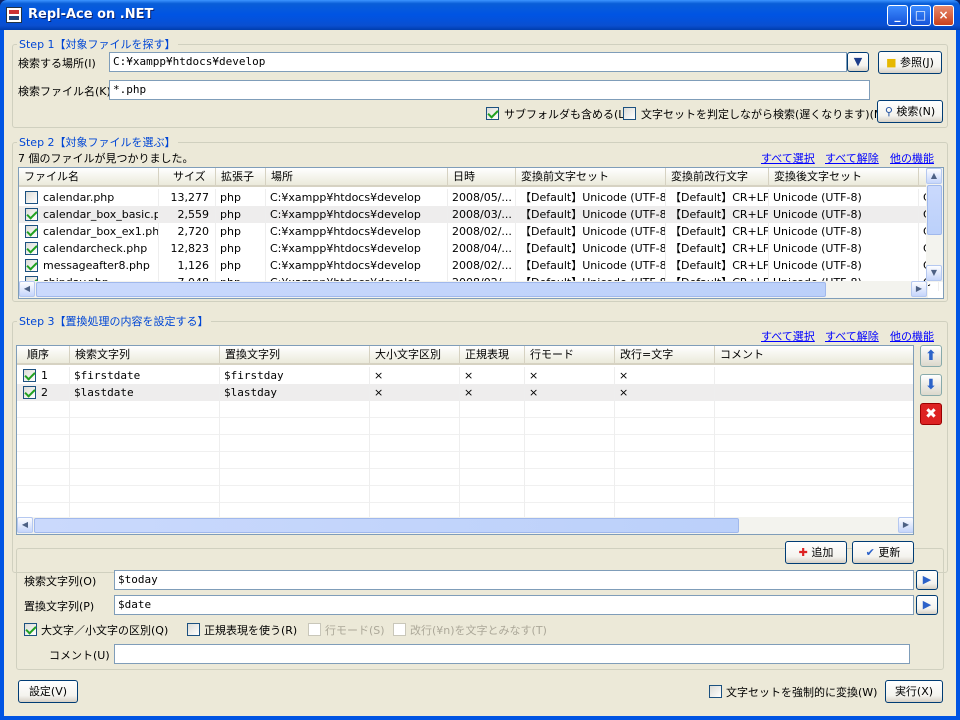  What do you see at coordinates (492, 355) in the screenshot?
I see `col-regex: 正規表現` at bounding box center [492, 355].